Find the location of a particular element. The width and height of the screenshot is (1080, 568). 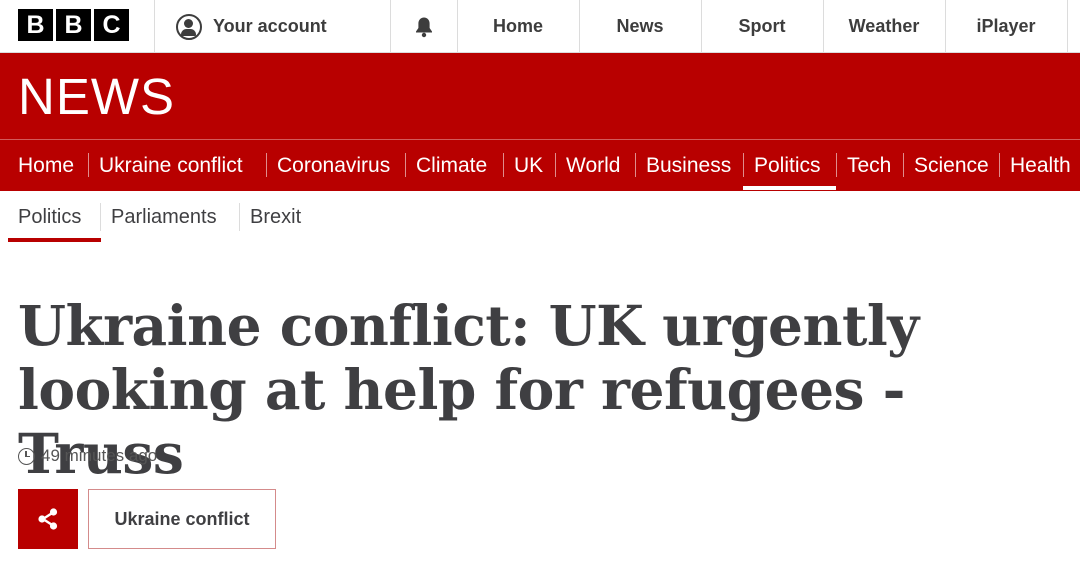

nav-item-climate: Climate is located at coordinates (451, 165).